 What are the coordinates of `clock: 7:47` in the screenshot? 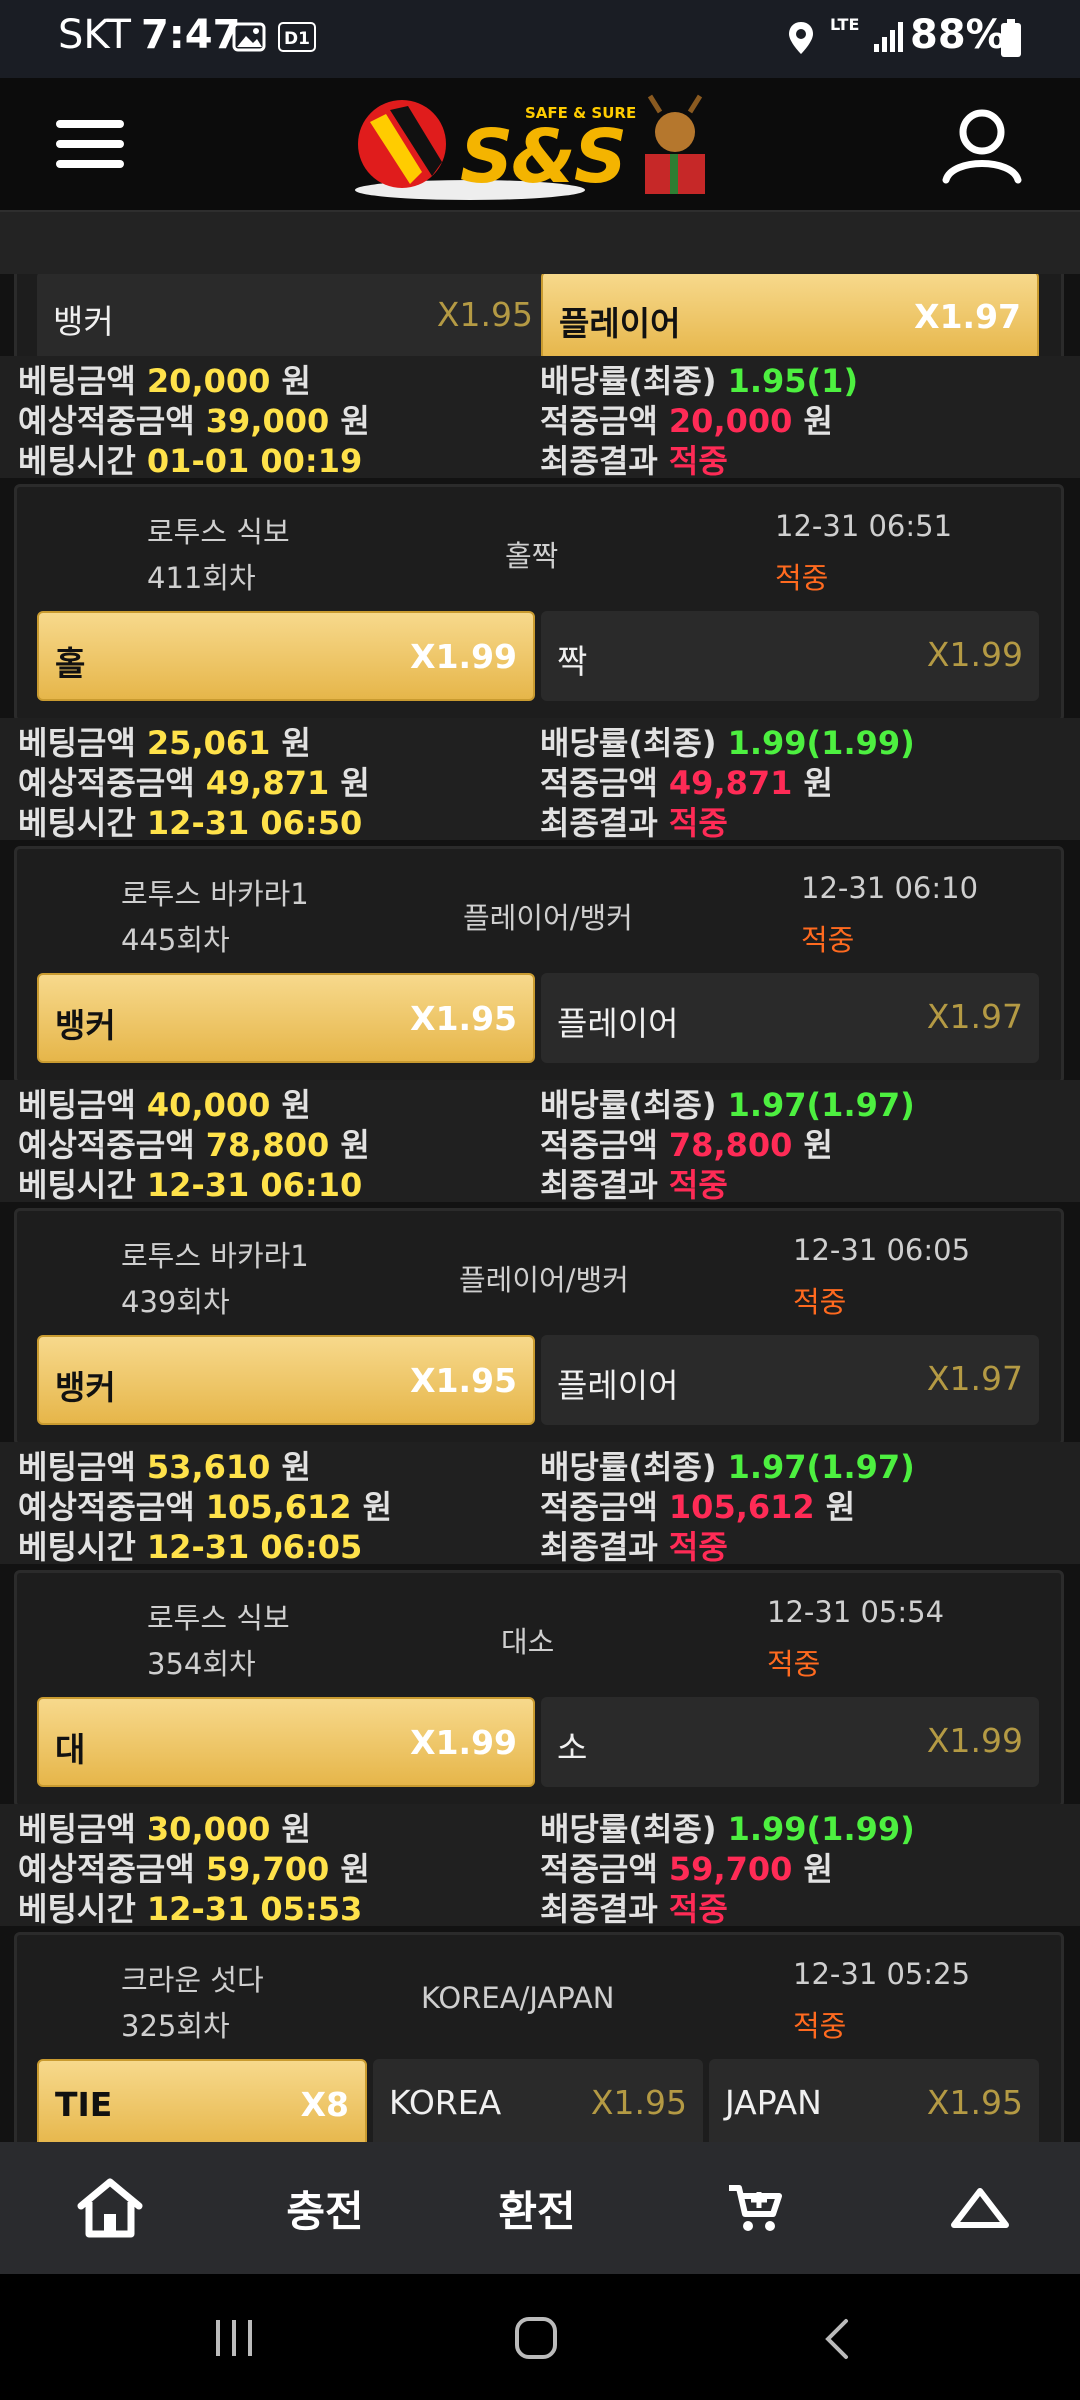 It's located at (190, 35).